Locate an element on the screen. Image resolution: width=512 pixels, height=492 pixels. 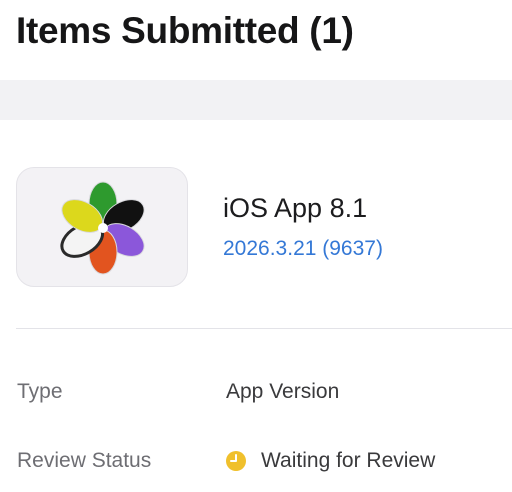
review-status-text: Waiting for Review is located at coordinates (348, 460).